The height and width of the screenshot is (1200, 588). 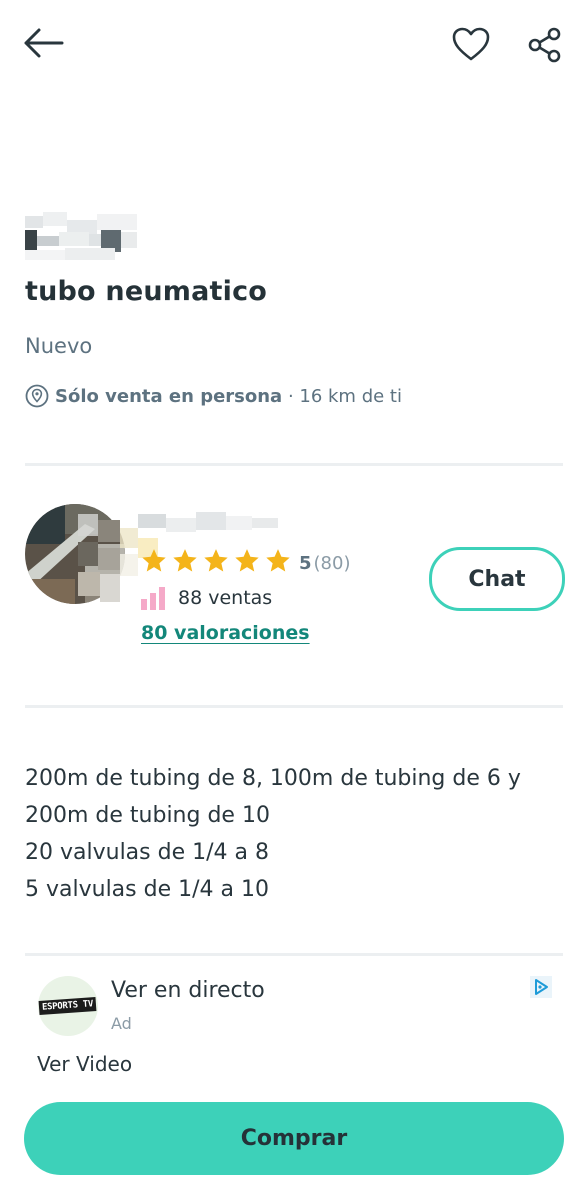 What do you see at coordinates (121, 1023) in the screenshot?
I see `ad-label: Ad` at bounding box center [121, 1023].